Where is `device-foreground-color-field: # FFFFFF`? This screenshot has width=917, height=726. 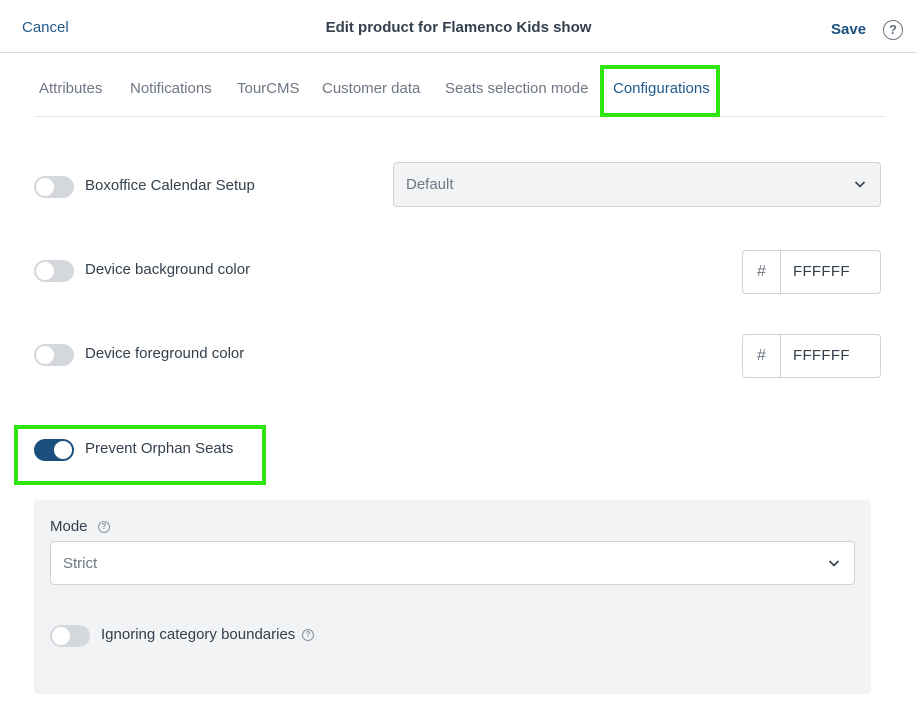
device-foreground-color-field: # FFFFFF is located at coordinates (811, 356).